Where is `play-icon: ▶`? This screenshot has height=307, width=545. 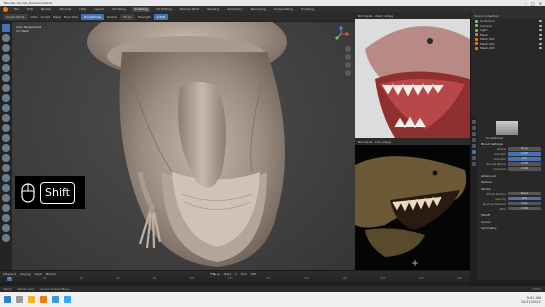 play-icon: ▶ is located at coordinates (215, 274).